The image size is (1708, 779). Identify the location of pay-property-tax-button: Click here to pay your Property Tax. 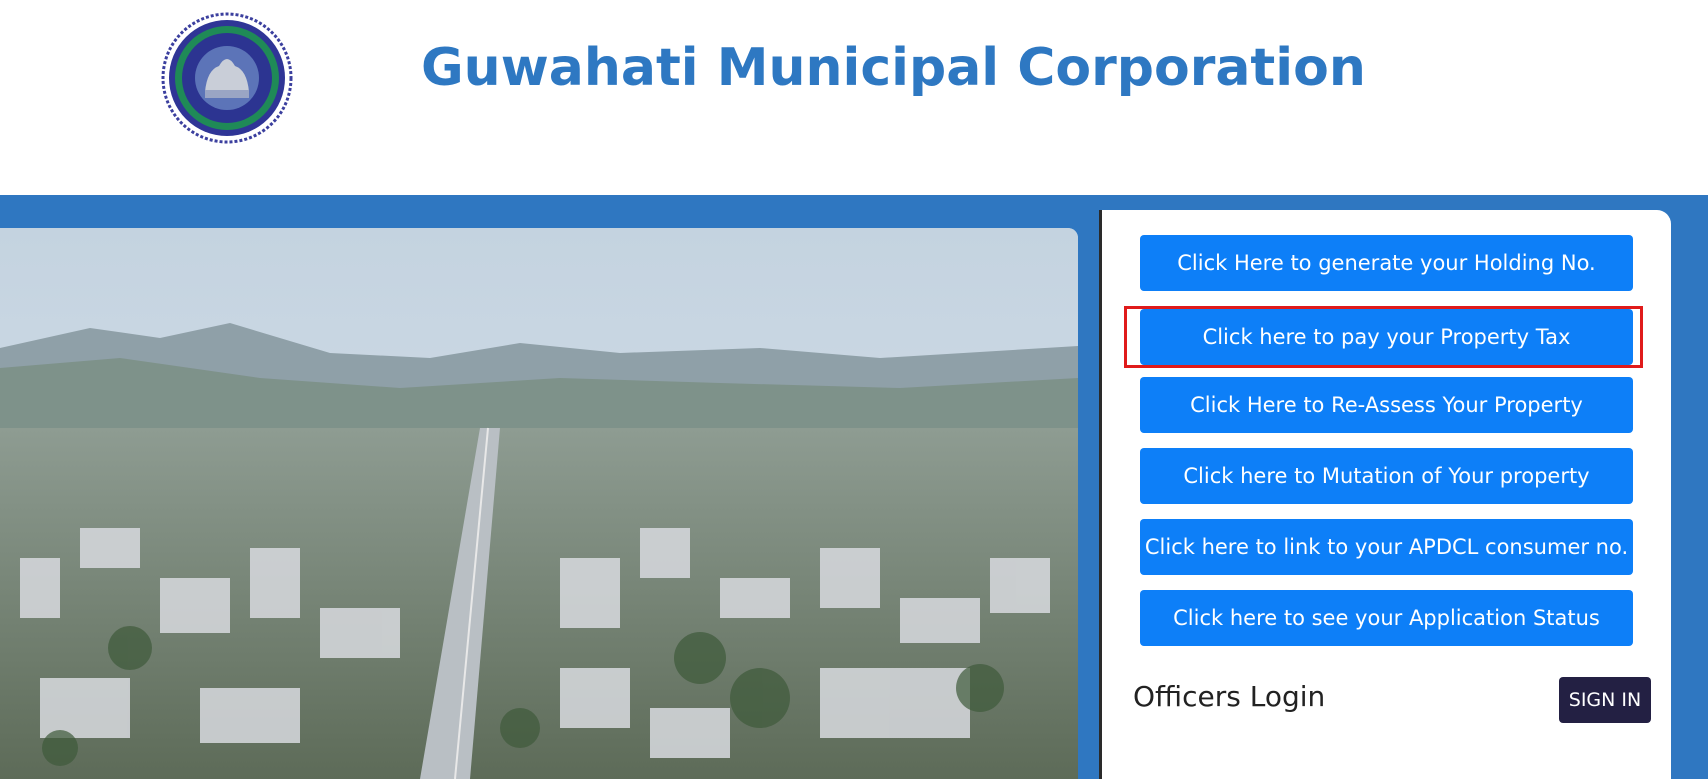
(1386, 337).